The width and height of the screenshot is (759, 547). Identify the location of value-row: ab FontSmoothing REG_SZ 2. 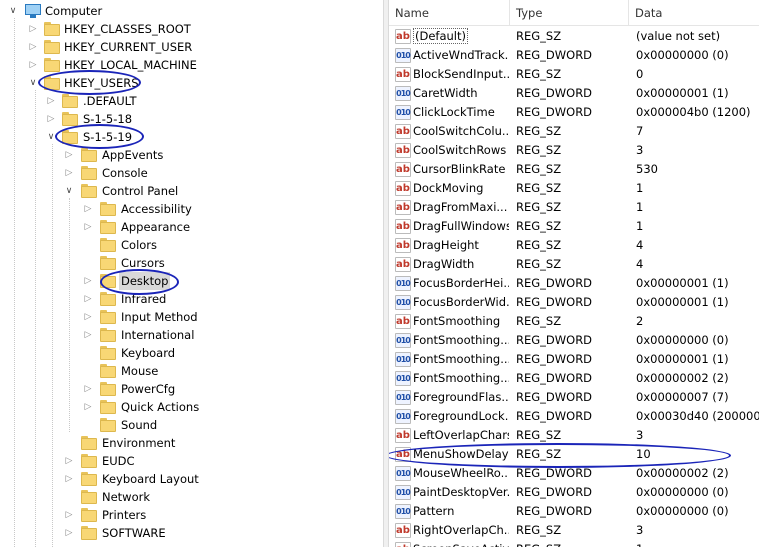
(574, 321).